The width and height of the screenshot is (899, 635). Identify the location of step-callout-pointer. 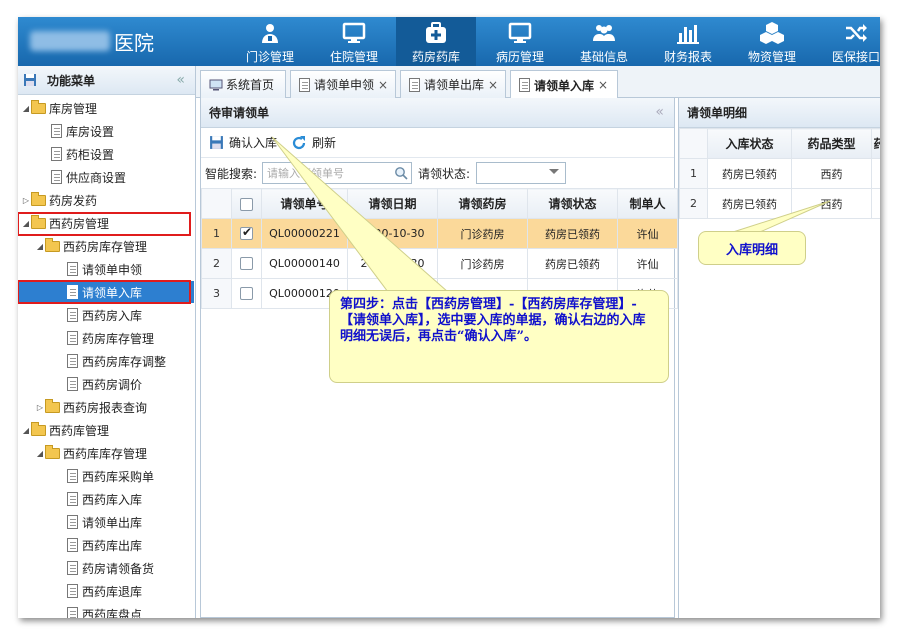
(360, 214).